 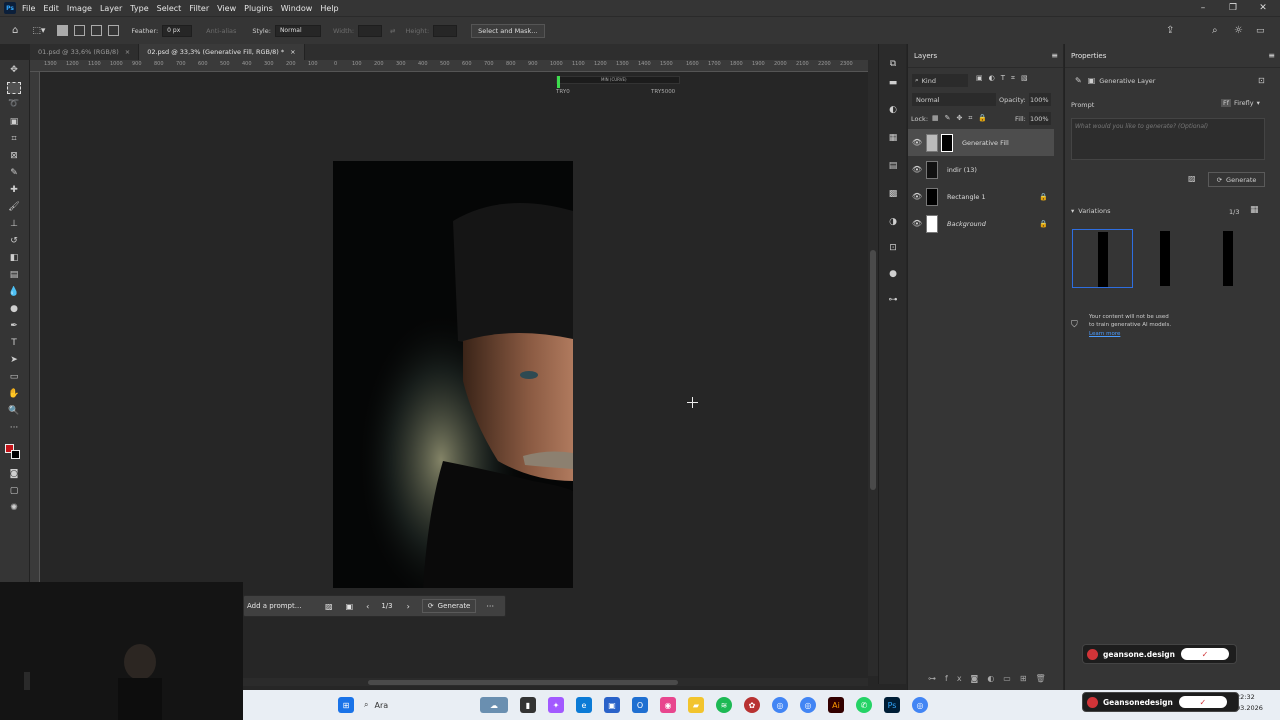 I want to click on background-color-swatch, so click(x=15, y=454).